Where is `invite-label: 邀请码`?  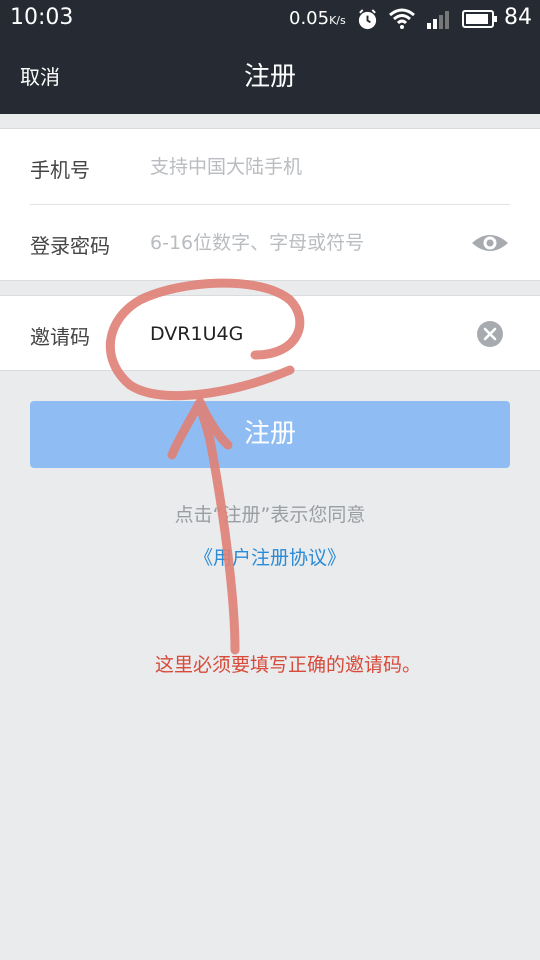
invite-label: 邀请码 is located at coordinates (60, 337).